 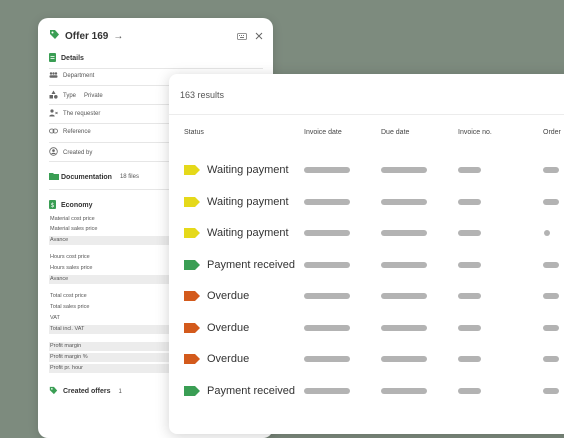 What do you see at coordinates (156, 36) in the screenshot?
I see `offer-header: Offer 169 →` at bounding box center [156, 36].